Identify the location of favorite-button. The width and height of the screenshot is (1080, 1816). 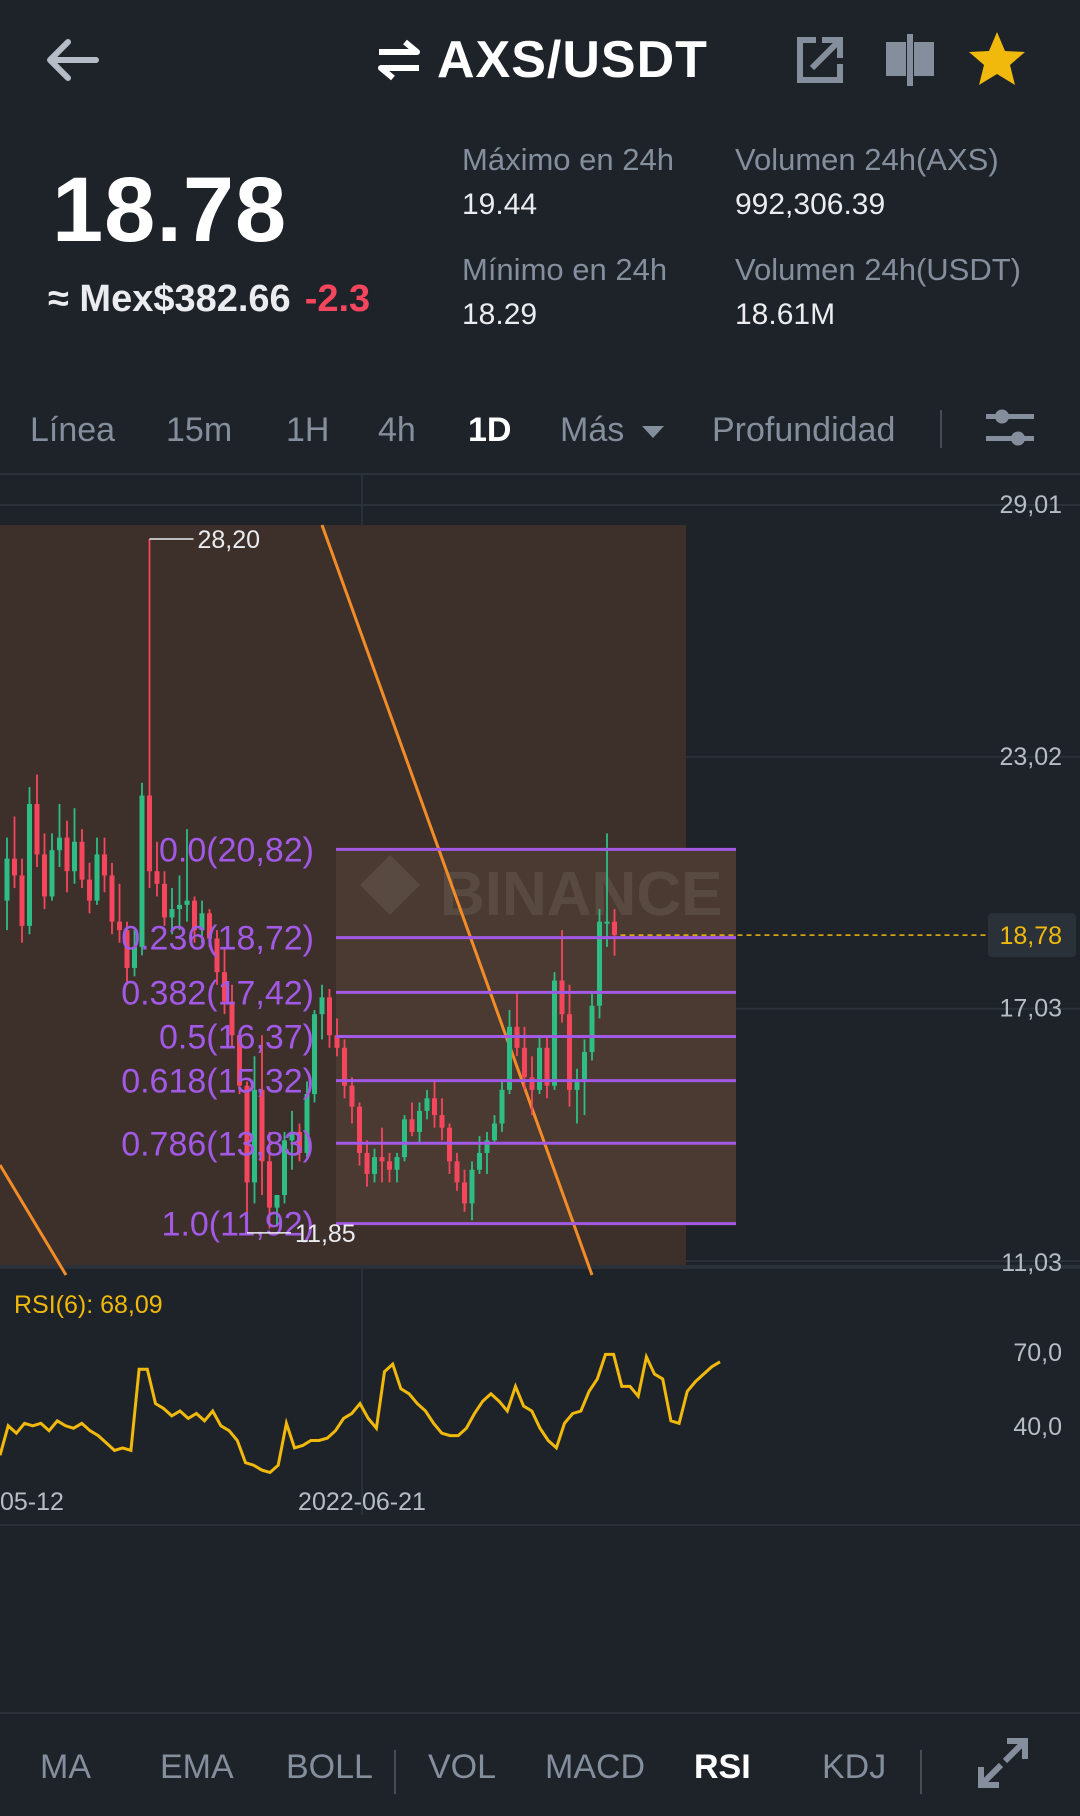
(997, 60).